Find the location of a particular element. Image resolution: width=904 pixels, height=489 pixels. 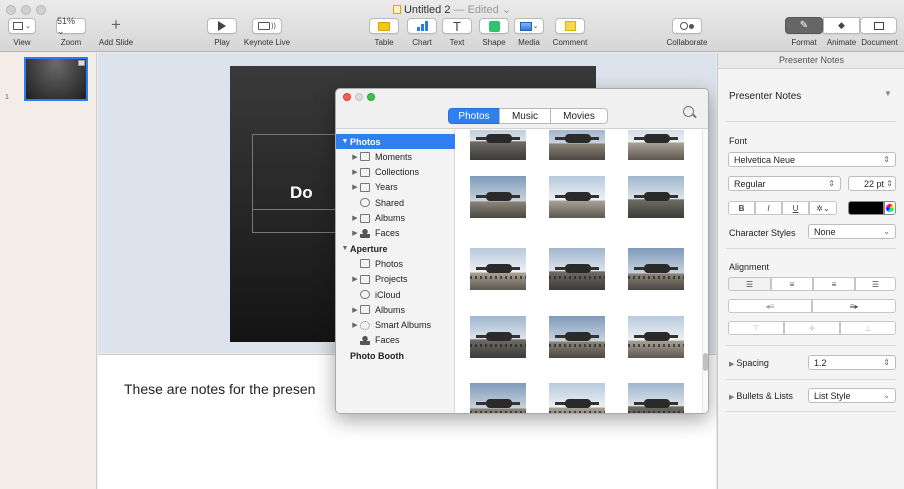

paragraph-style-dropdown: Presenter Notes is located at coordinates (765, 96).